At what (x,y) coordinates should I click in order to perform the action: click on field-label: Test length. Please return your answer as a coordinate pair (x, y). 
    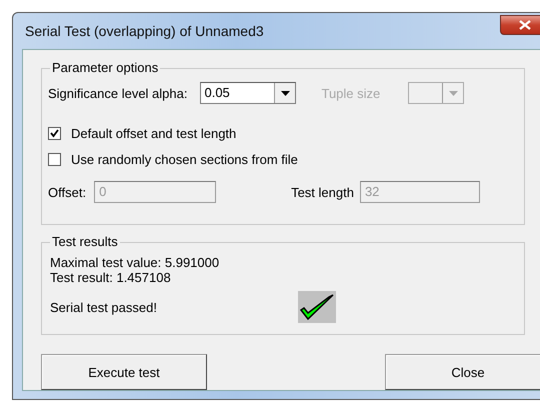
    Looking at the image, I should click on (322, 192).